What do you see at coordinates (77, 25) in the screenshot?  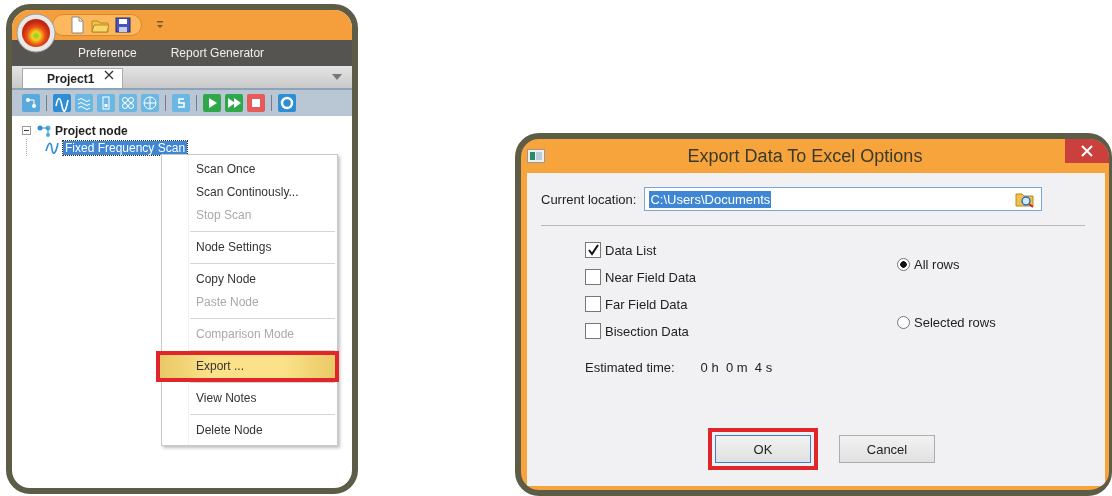 I see `new-document-icon` at bounding box center [77, 25].